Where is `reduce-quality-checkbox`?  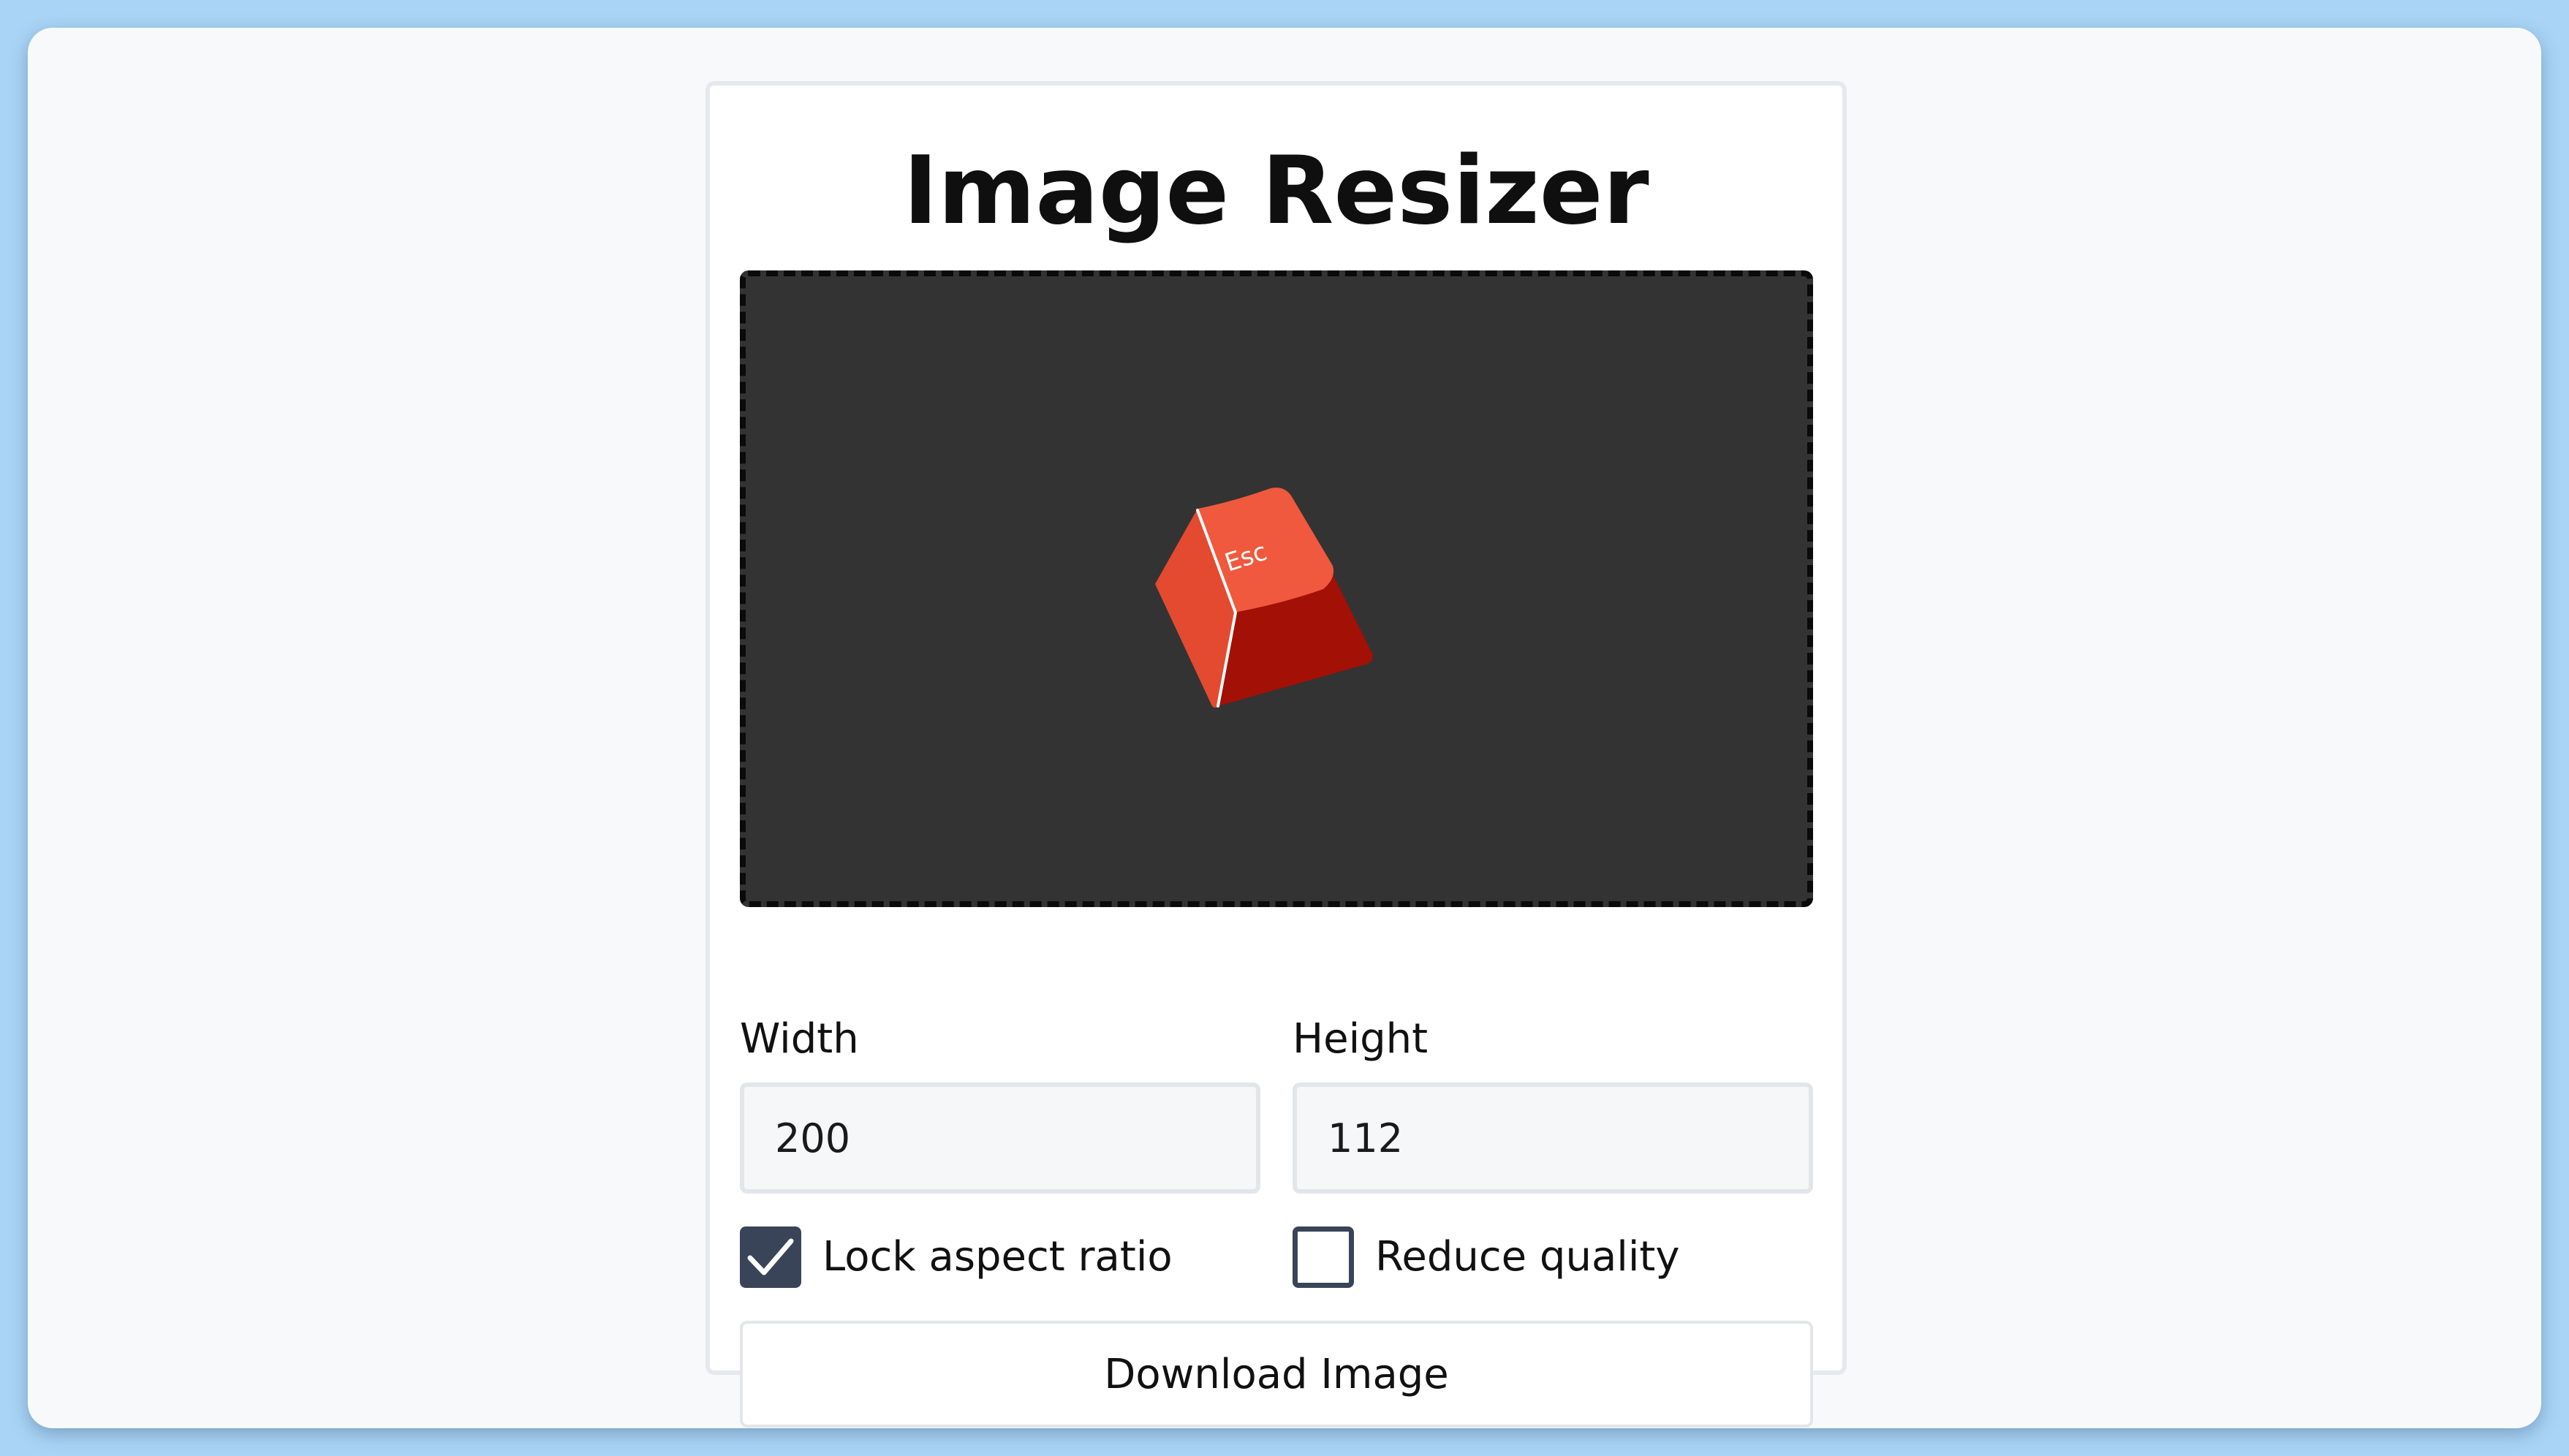
reduce-quality-checkbox is located at coordinates (1323, 1257).